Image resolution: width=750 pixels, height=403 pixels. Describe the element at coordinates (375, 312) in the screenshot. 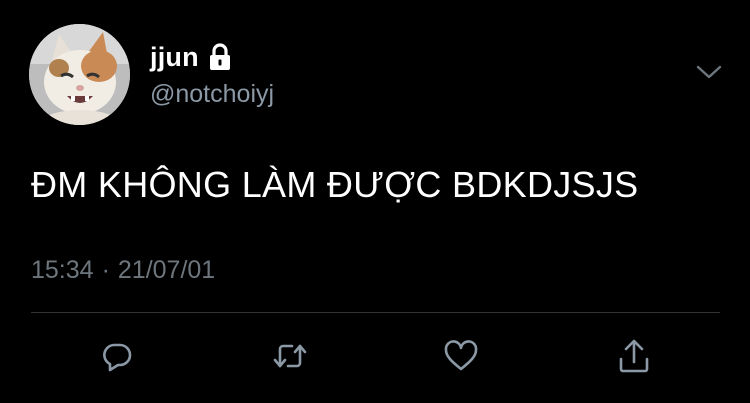

I see `divider` at that location.